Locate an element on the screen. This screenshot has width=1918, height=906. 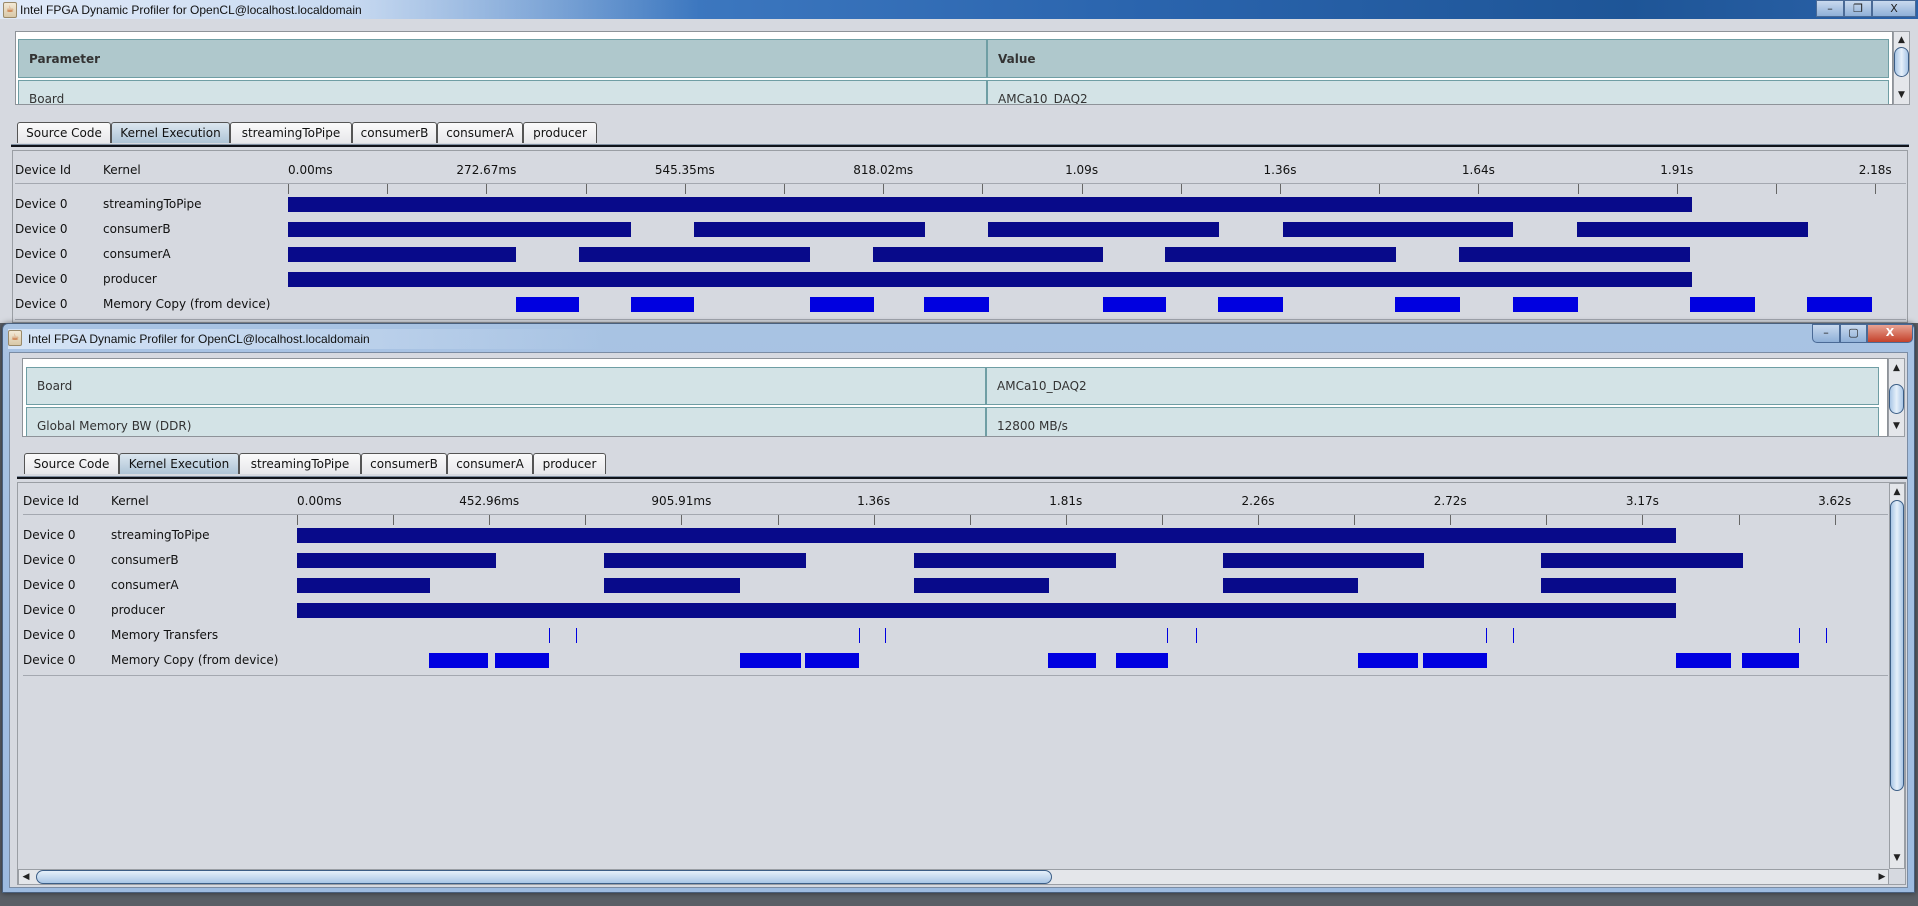
axis-label: 2.26s is located at coordinates (1258, 501).